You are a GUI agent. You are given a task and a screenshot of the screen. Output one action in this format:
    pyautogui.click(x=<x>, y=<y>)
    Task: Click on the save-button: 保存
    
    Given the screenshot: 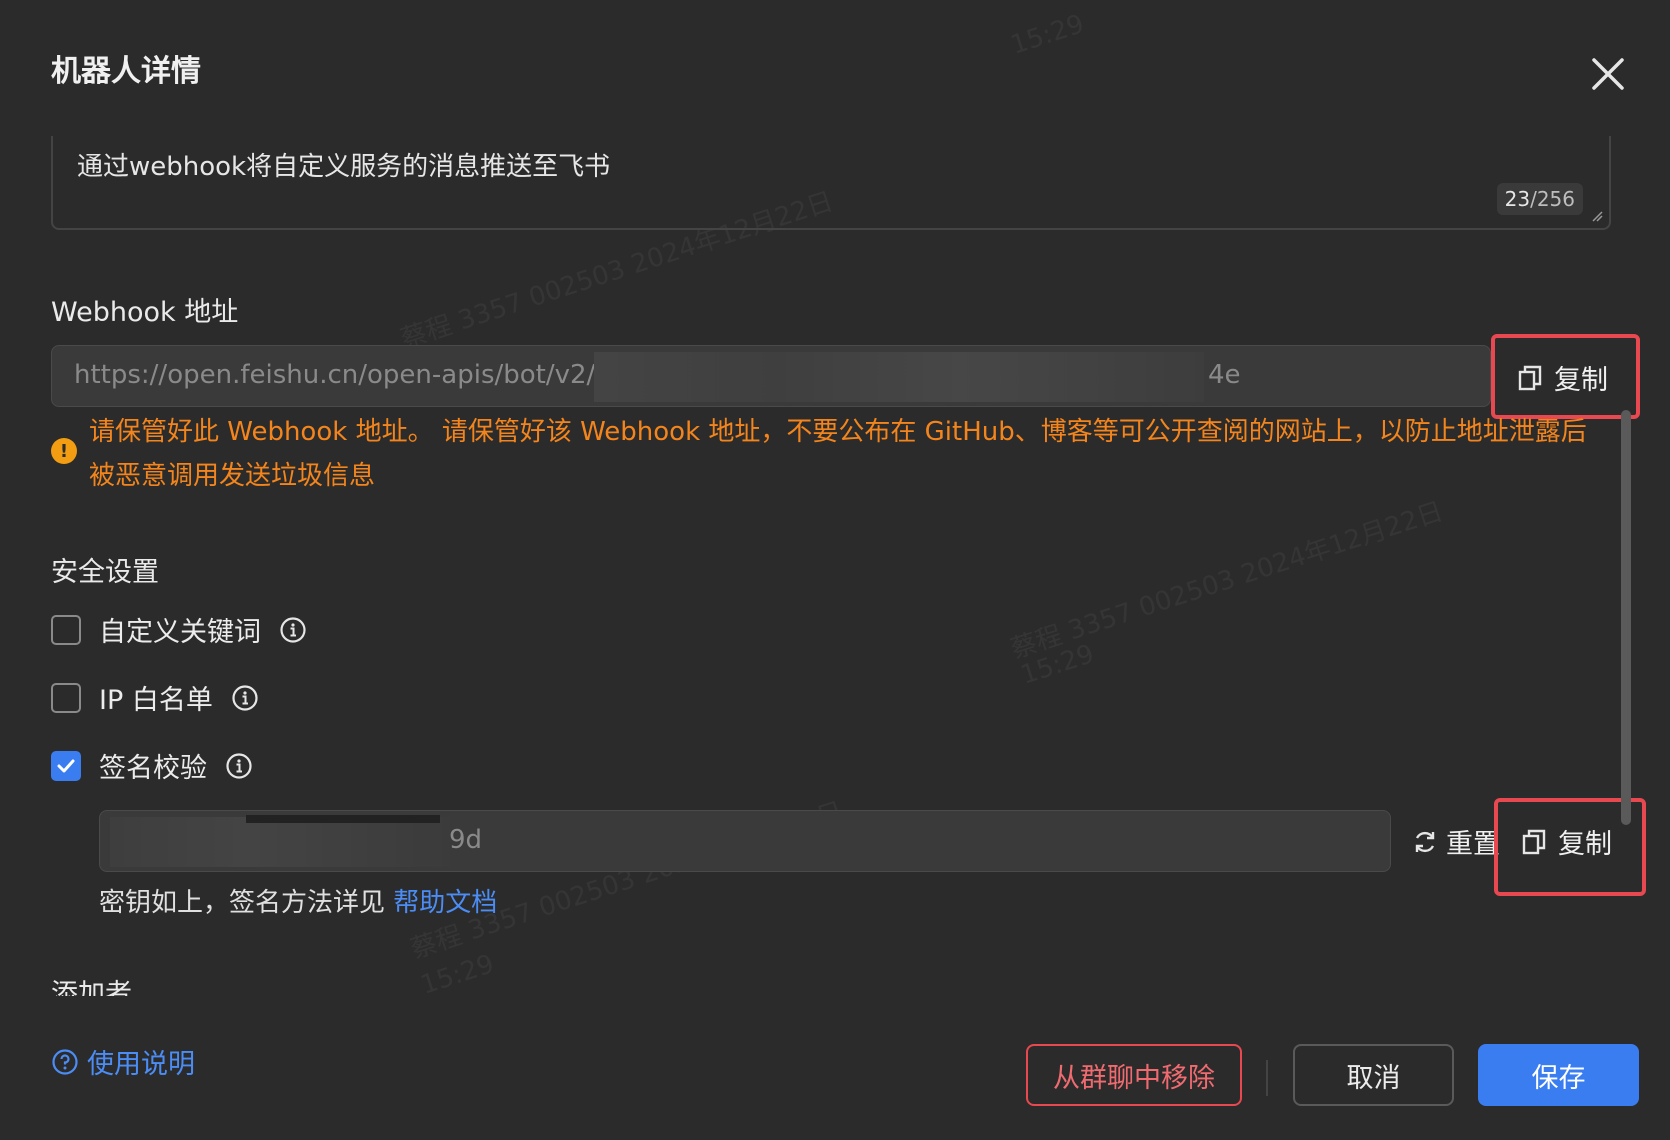 What is the action you would take?
    pyautogui.click(x=1558, y=1075)
    